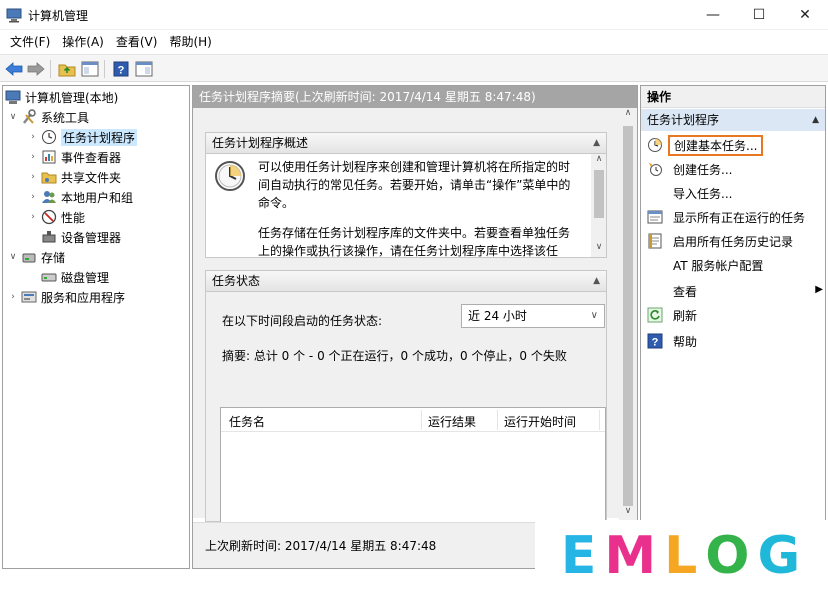 Image resolution: width=828 pixels, height=591 pixels. I want to click on action-refresh: 刷新, so click(672, 315).